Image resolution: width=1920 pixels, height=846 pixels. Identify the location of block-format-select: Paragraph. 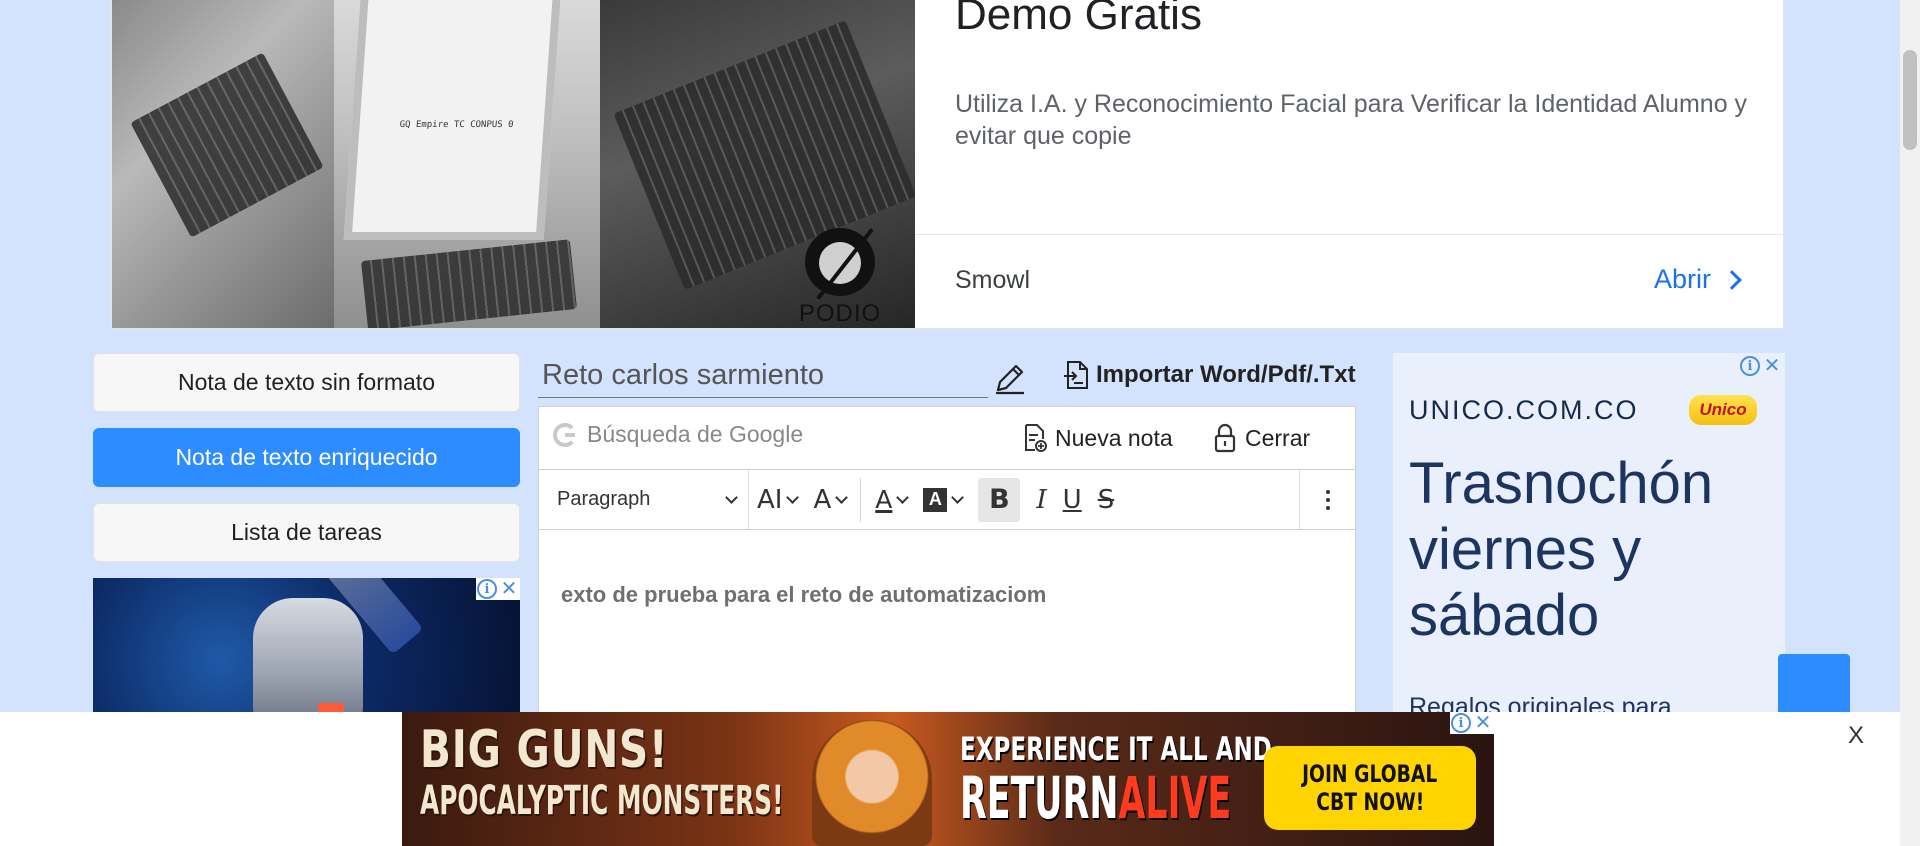
(644, 499).